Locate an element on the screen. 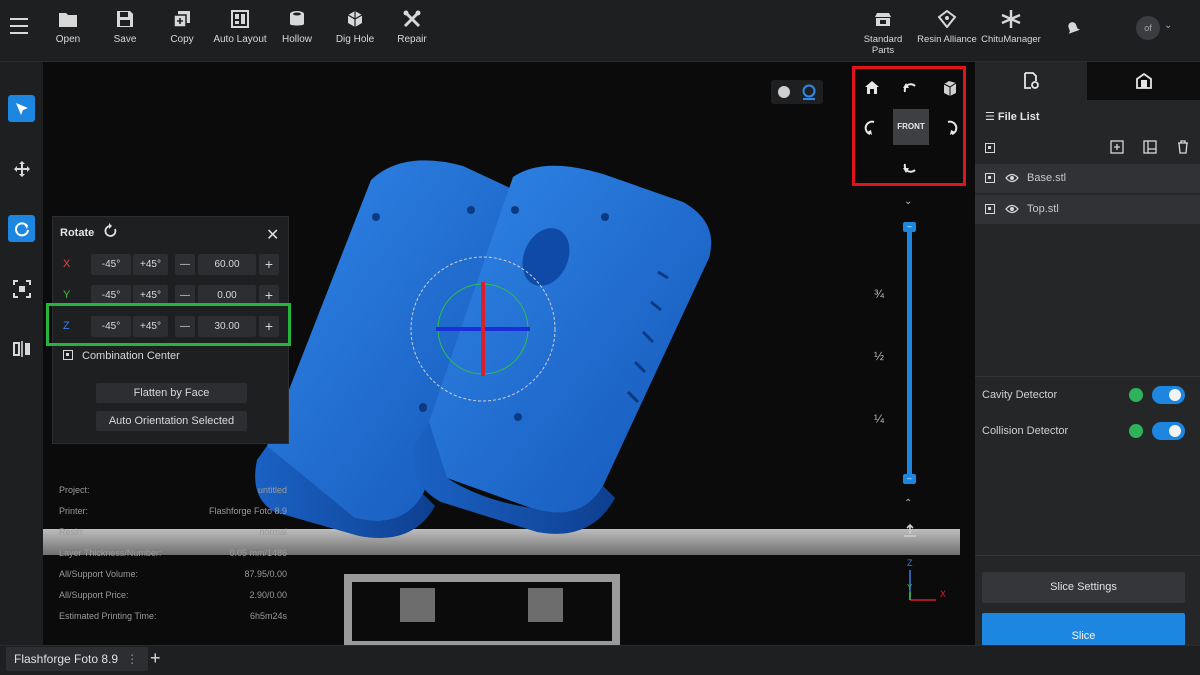 This screenshot has height=675, width=1200. rotate-x-decrement: — is located at coordinates (185, 264).